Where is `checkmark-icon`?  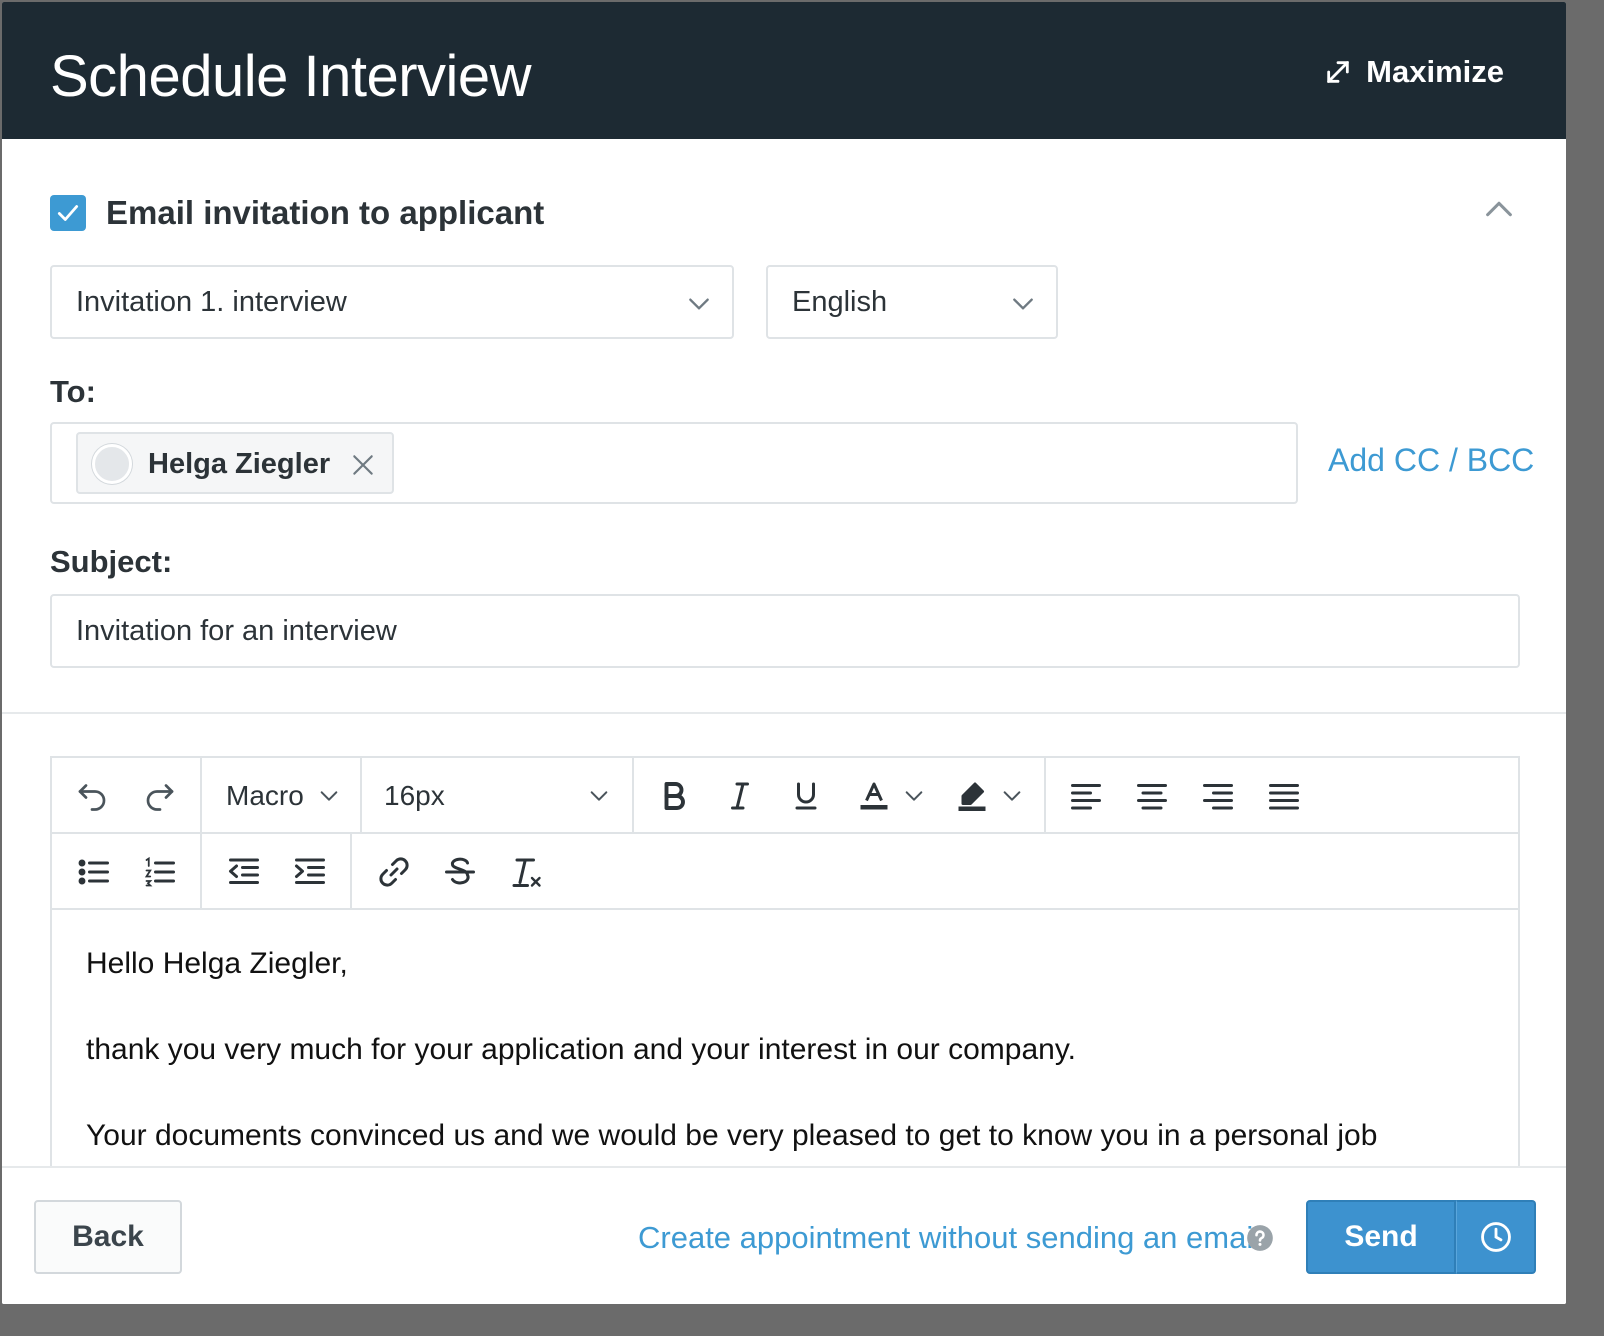
checkmark-icon is located at coordinates (68, 213).